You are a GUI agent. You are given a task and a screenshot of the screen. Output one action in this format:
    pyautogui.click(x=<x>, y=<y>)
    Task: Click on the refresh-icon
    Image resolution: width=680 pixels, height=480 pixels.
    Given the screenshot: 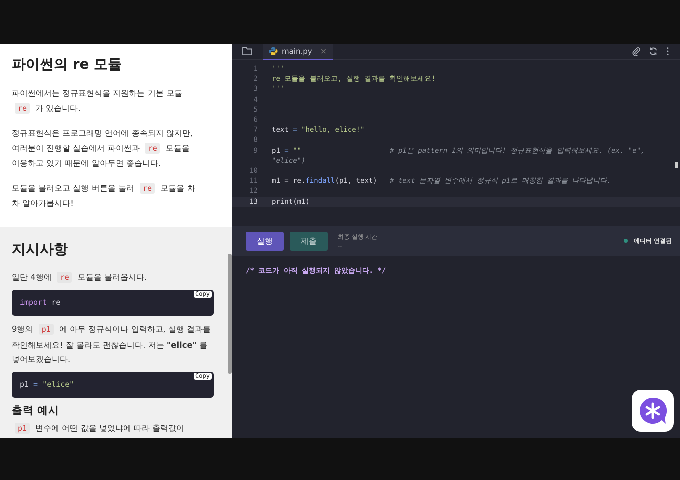 What is the action you would take?
    pyautogui.click(x=653, y=51)
    